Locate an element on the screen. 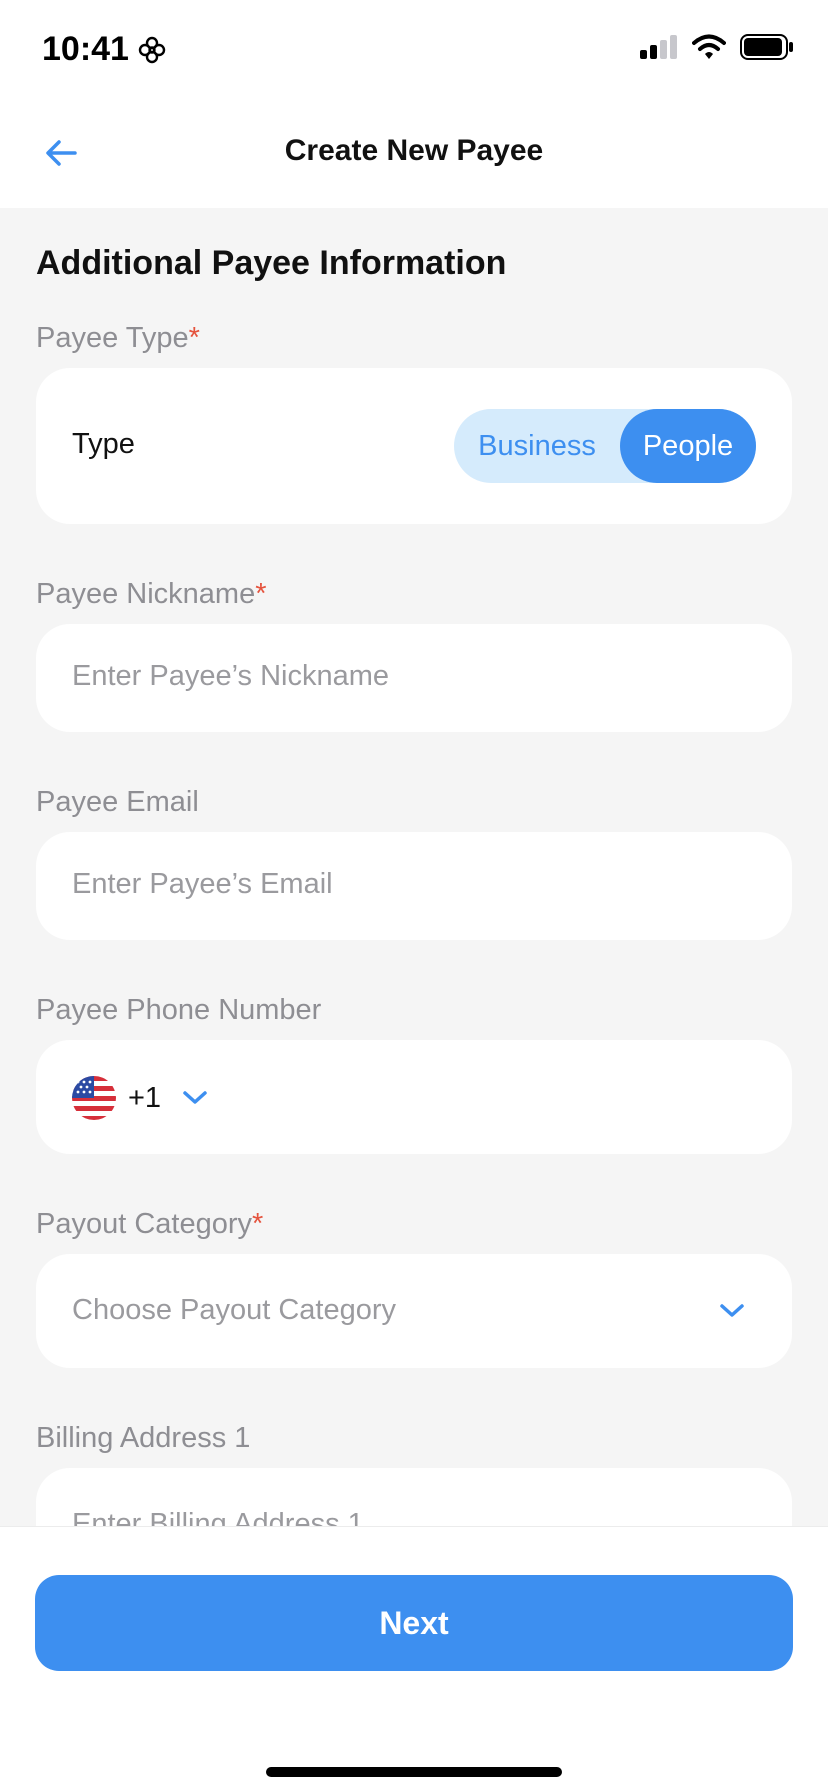 This screenshot has height=1792, width=828. status-indicators is located at coordinates (717, 47).